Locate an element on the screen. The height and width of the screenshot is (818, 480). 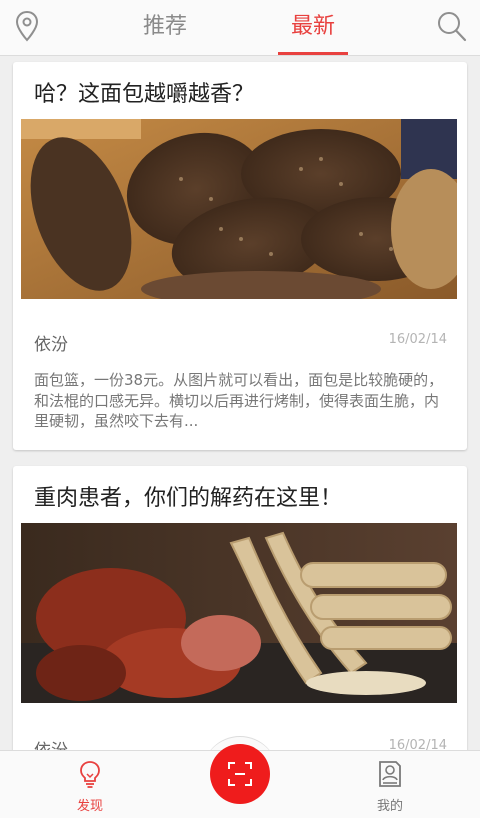
nav-discover: 发现 is located at coordinates (90, 788).